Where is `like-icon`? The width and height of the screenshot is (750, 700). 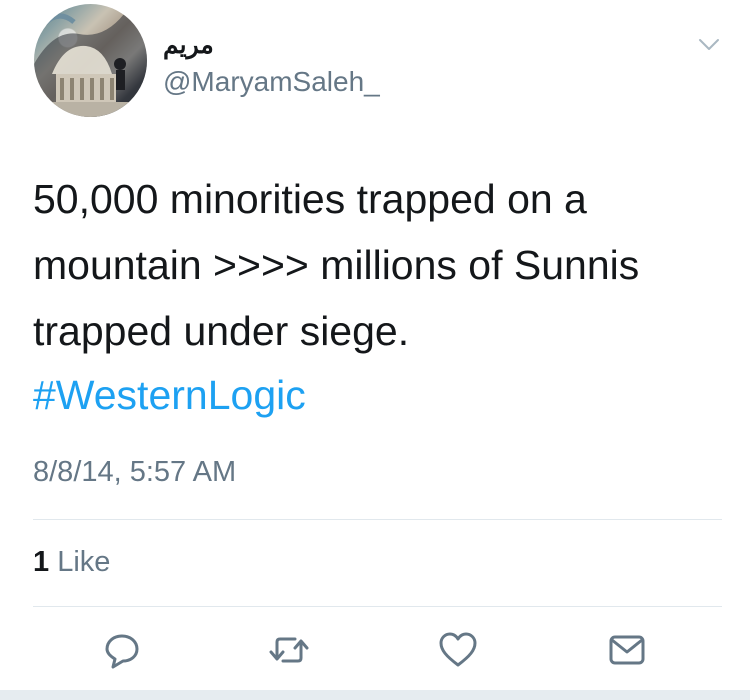 like-icon is located at coordinates (458, 649).